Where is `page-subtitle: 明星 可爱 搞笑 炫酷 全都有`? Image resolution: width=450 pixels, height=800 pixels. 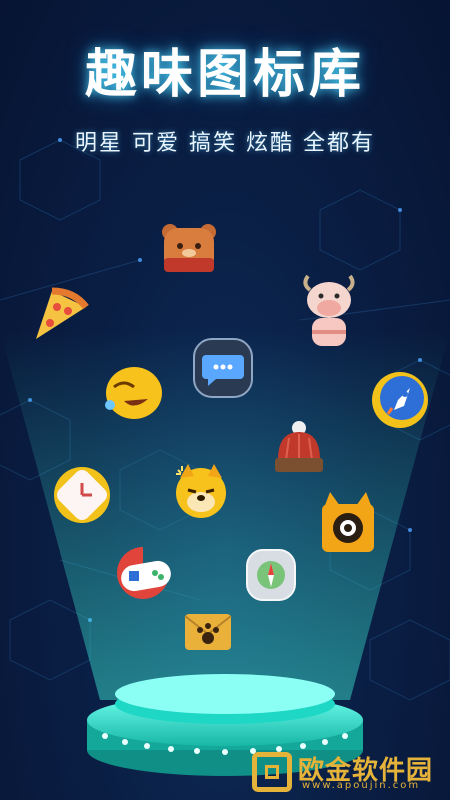
page-subtitle: 明星 可爱 搞笑 炫酷 全都有 is located at coordinates (225, 143).